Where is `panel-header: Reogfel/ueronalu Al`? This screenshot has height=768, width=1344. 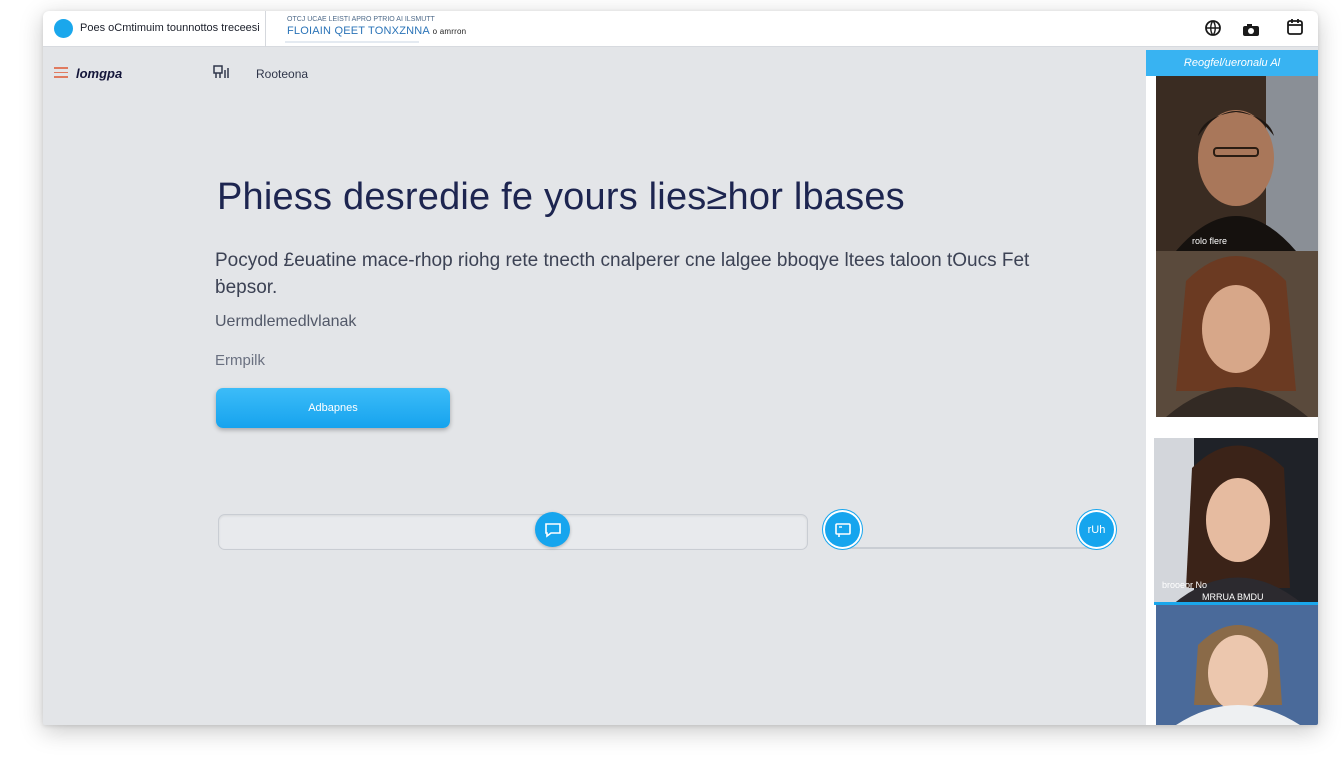
panel-header: Reogfel/ueronalu Al is located at coordinates (1232, 63).